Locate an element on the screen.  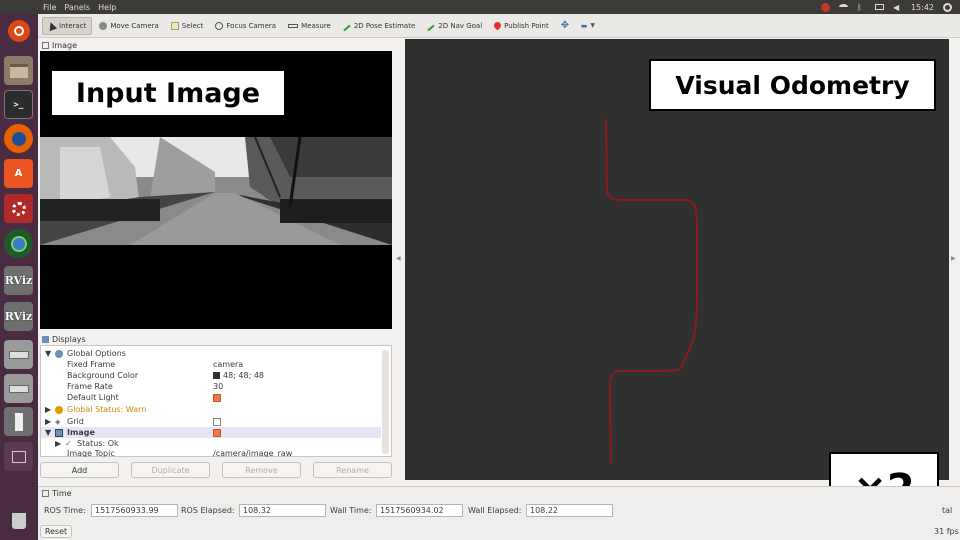
time-panel-title-text: Time is located at coordinates (62, 493).